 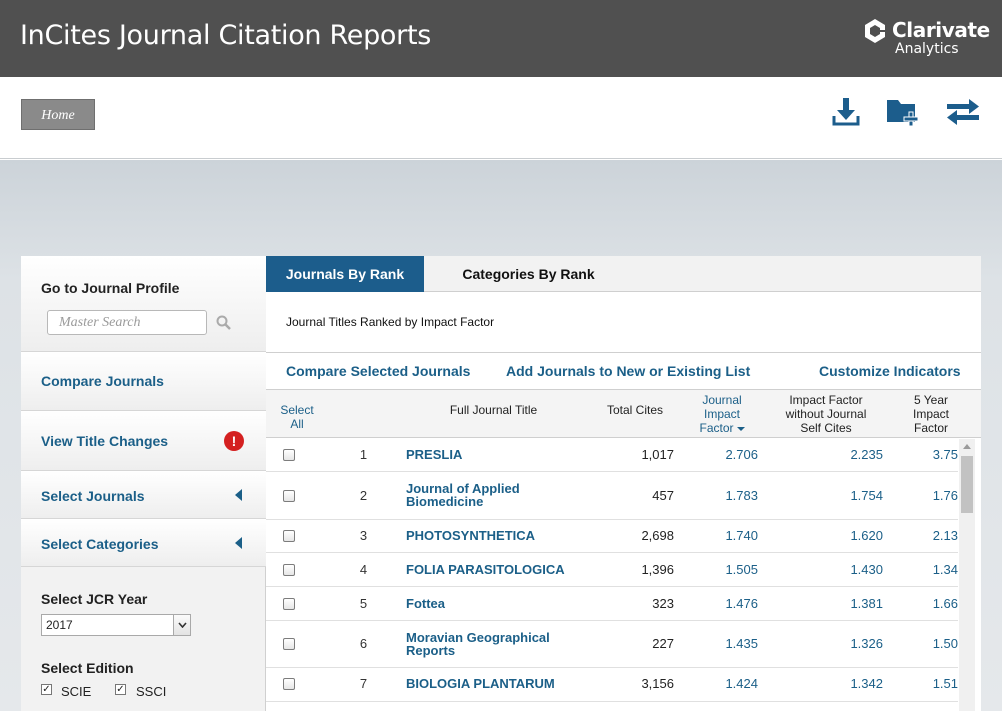 What do you see at coordinates (967, 446) in the screenshot?
I see `scroll-up-icon` at bounding box center [967, 446].